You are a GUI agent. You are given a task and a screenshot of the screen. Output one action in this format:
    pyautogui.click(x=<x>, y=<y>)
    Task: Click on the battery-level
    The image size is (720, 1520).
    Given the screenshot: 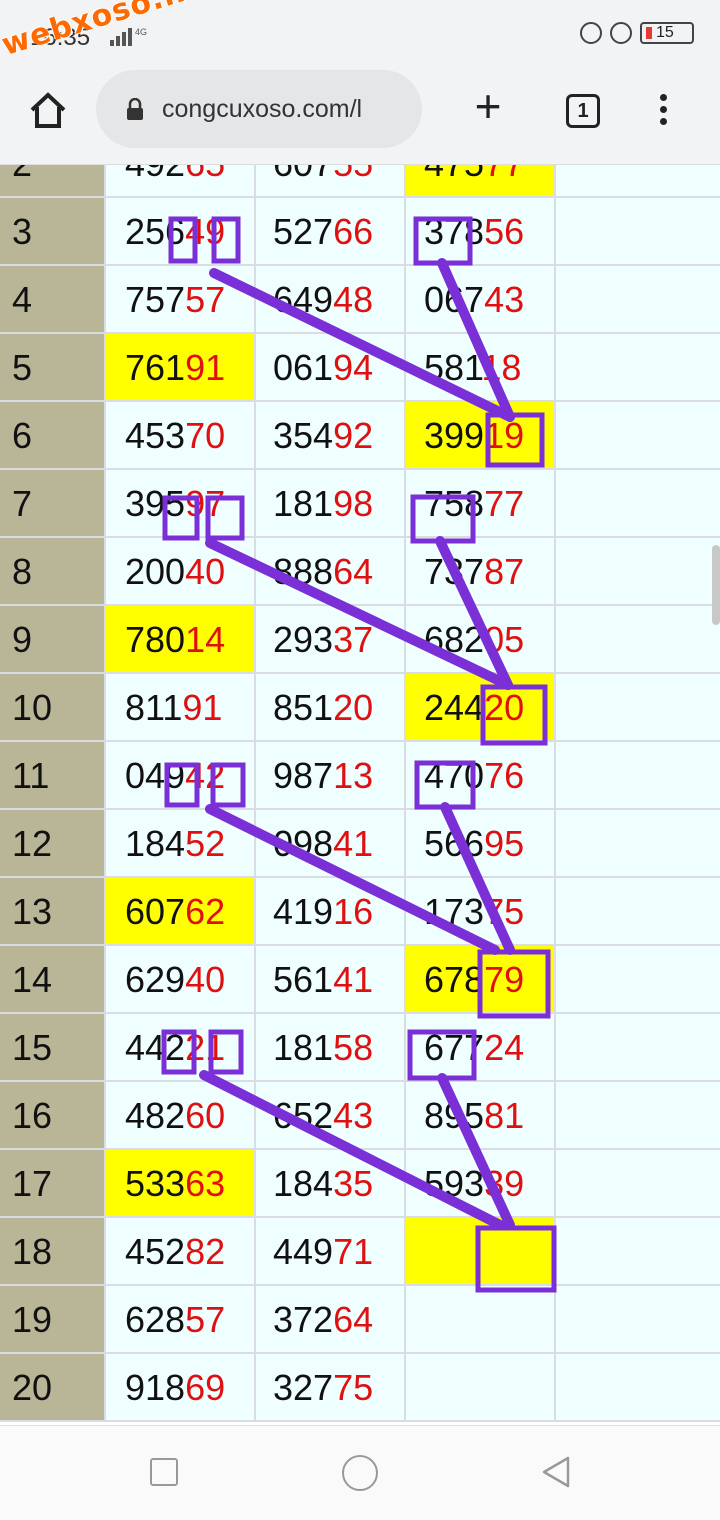 What is the action you would take?
    pyautogui.click(x=649, y=33)
    